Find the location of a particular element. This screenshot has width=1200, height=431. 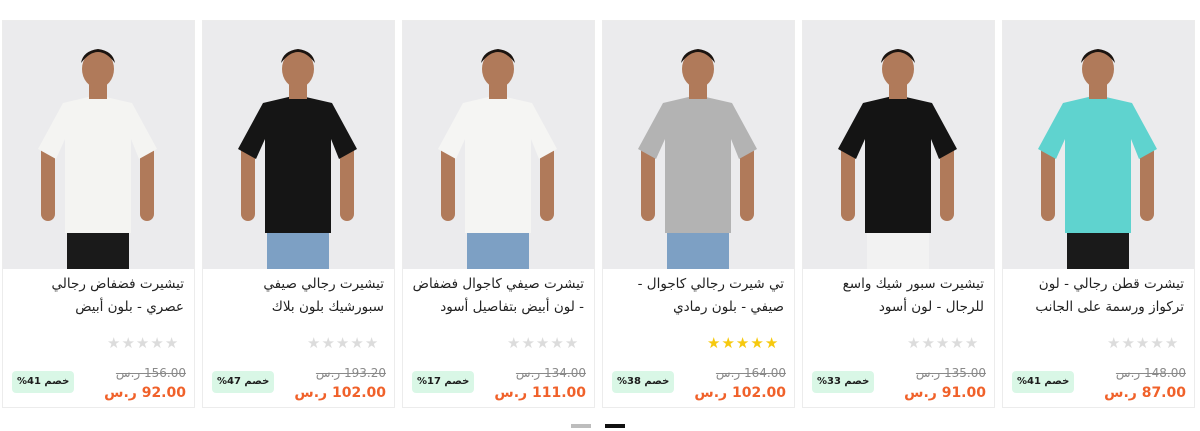

pagination-dot-active is located at coordinates (615, 426).